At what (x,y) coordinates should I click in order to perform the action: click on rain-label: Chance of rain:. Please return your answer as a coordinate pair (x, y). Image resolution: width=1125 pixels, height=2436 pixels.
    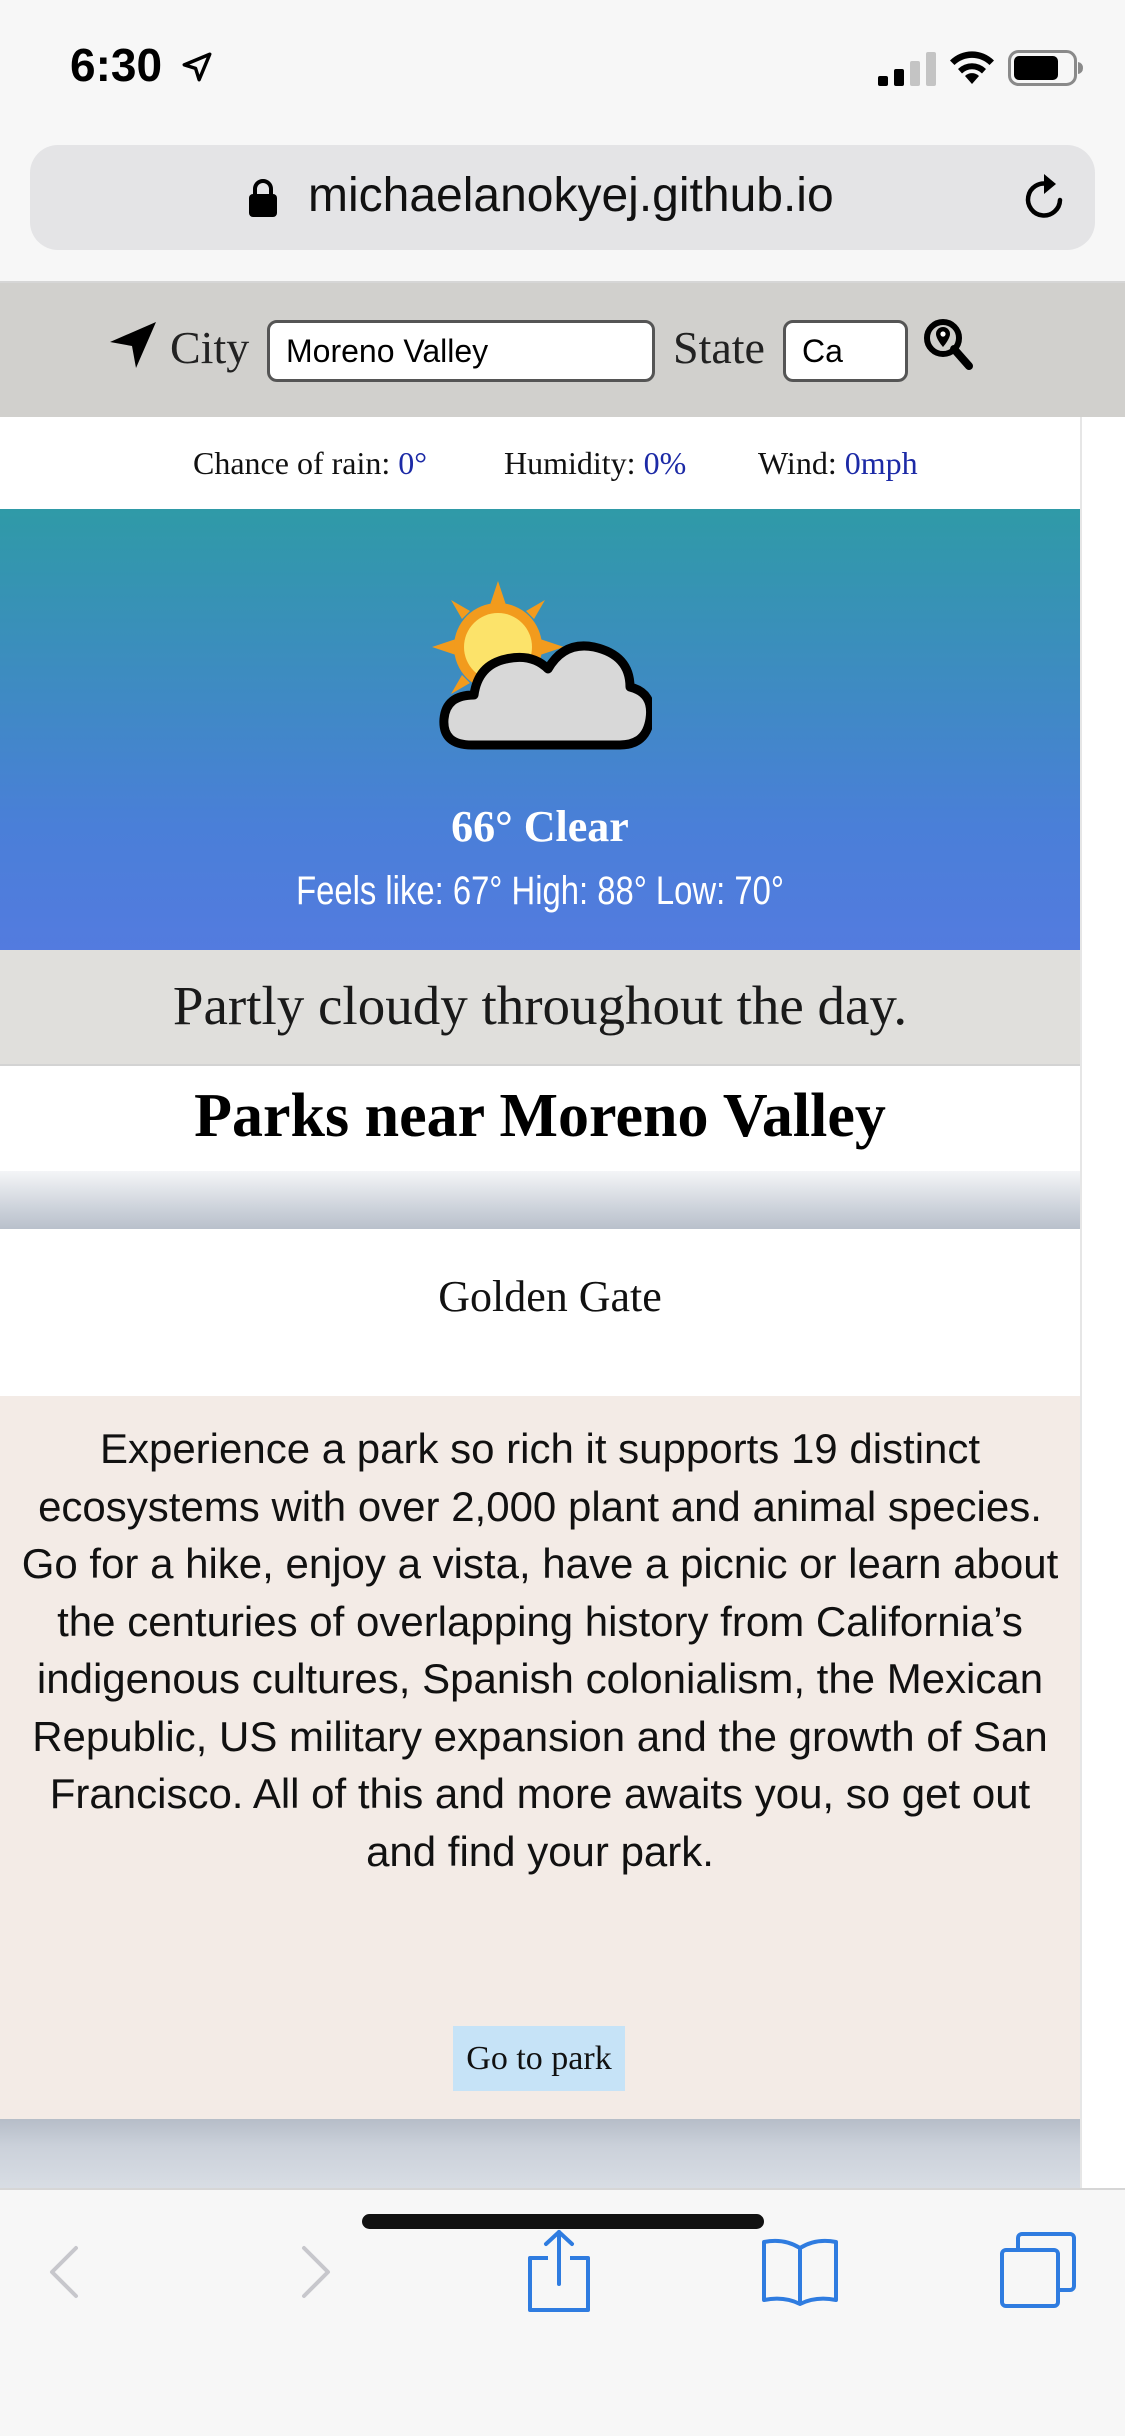
    Looking at the image, I should click on (296, 463).